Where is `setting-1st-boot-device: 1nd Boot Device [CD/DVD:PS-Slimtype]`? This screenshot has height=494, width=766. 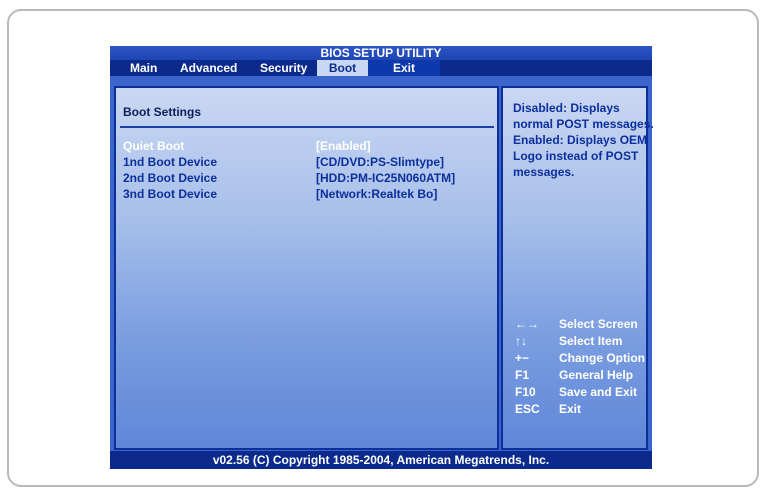 setting-1st-boot-device: 1nd Boot Device [CD/DVD:PS-Slimtype] is located at coordinates (306, 162).